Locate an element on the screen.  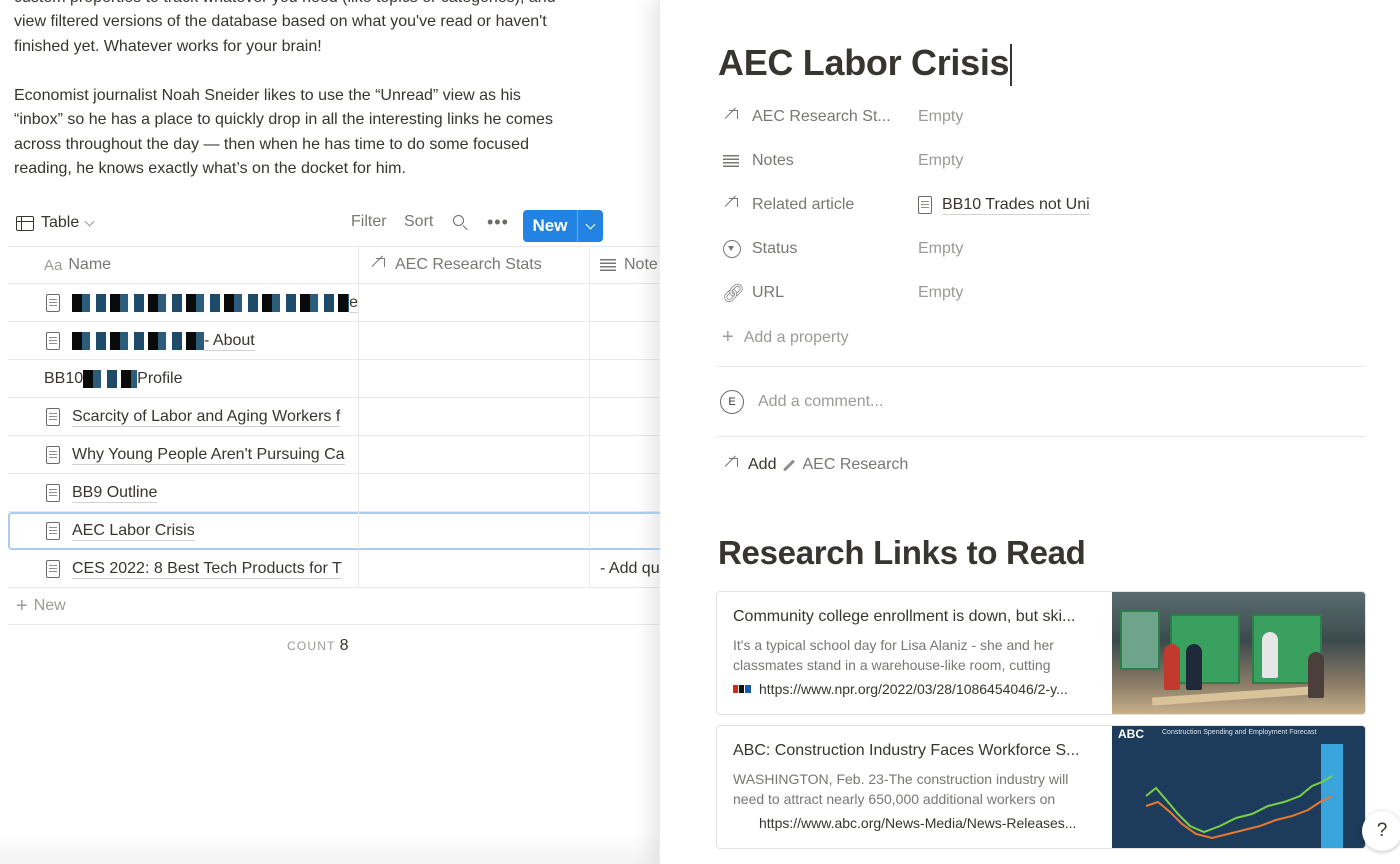
name-cell: Why Young People Aren't Pursuing Ca is located at coordinates (183, 454).